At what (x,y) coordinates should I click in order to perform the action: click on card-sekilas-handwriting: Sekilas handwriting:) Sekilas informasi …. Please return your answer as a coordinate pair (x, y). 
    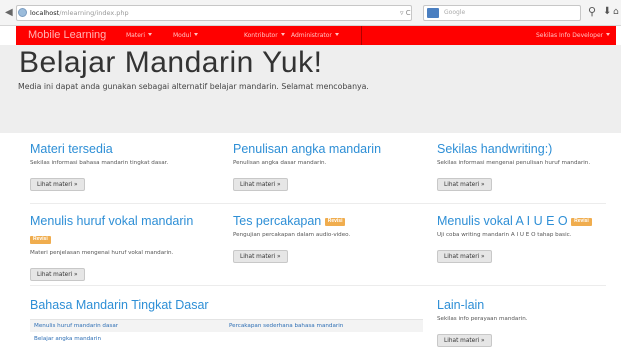
    Looking at the image, I should click on (513, 166).